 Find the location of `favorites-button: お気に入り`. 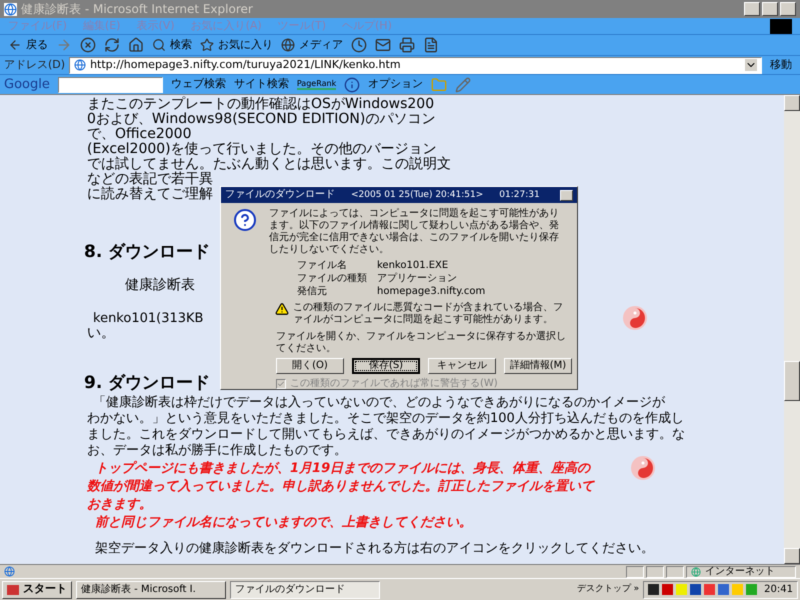

favorites-button: お気に入り is located at coordinates (236, 45).